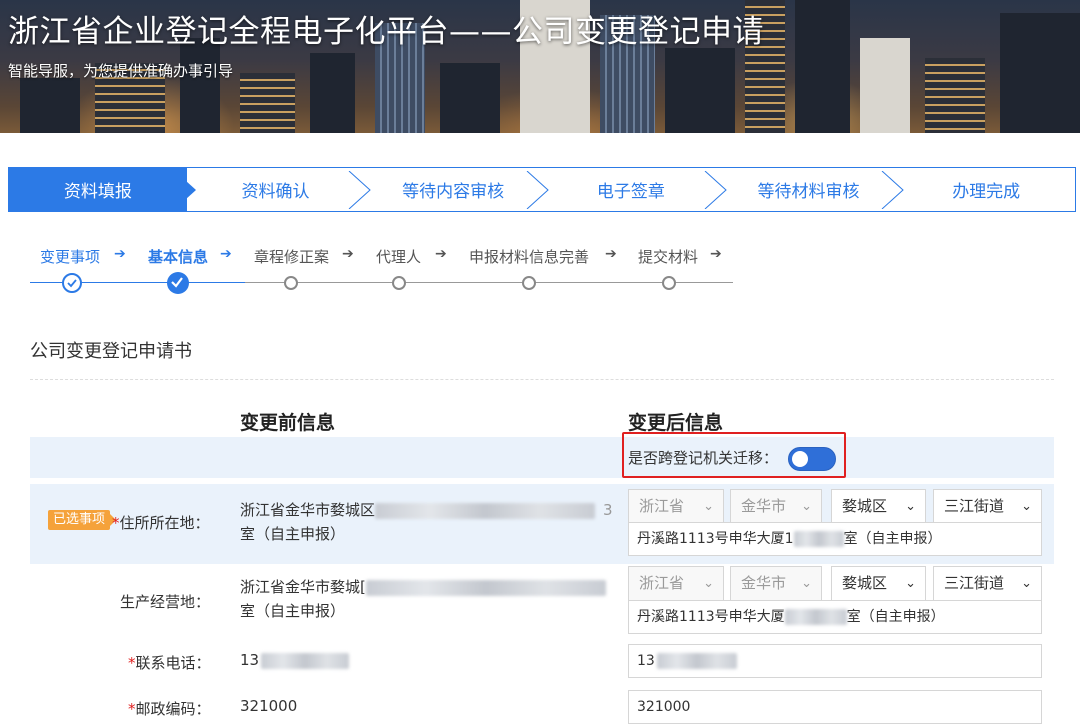  Describe the element at coordinates (275, 192) in the screenshot. I see `process-step-label: 资料确认` at that location.